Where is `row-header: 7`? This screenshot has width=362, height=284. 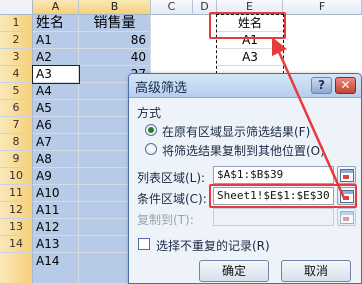 row-header: 7 is located at coordinates (16, 125).